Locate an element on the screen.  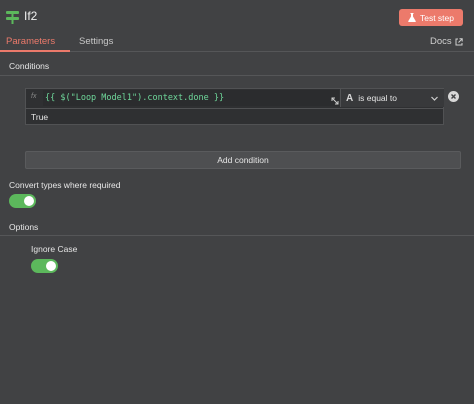
operator-label: is equal to is located at coordinates (377, 98).